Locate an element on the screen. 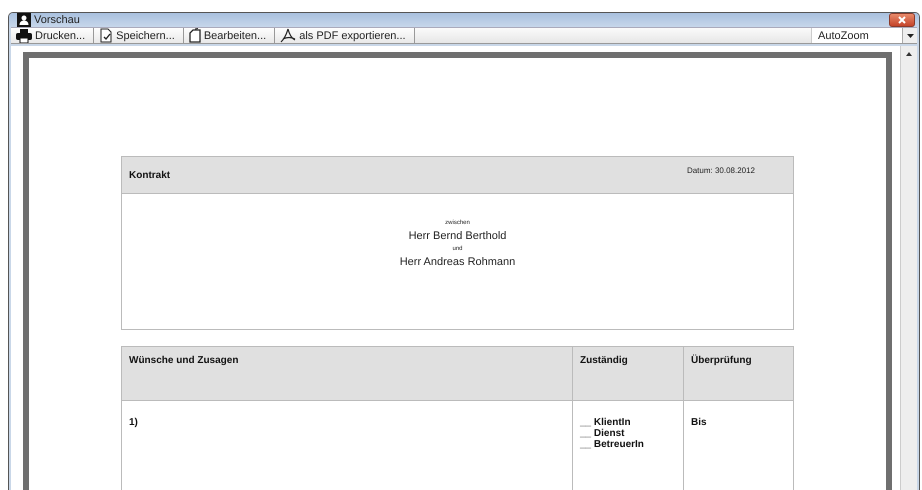 Image resolution: width=922 pixels, height=490 pixels. column-header: Überprüfung is located at coordinates (739, 373).